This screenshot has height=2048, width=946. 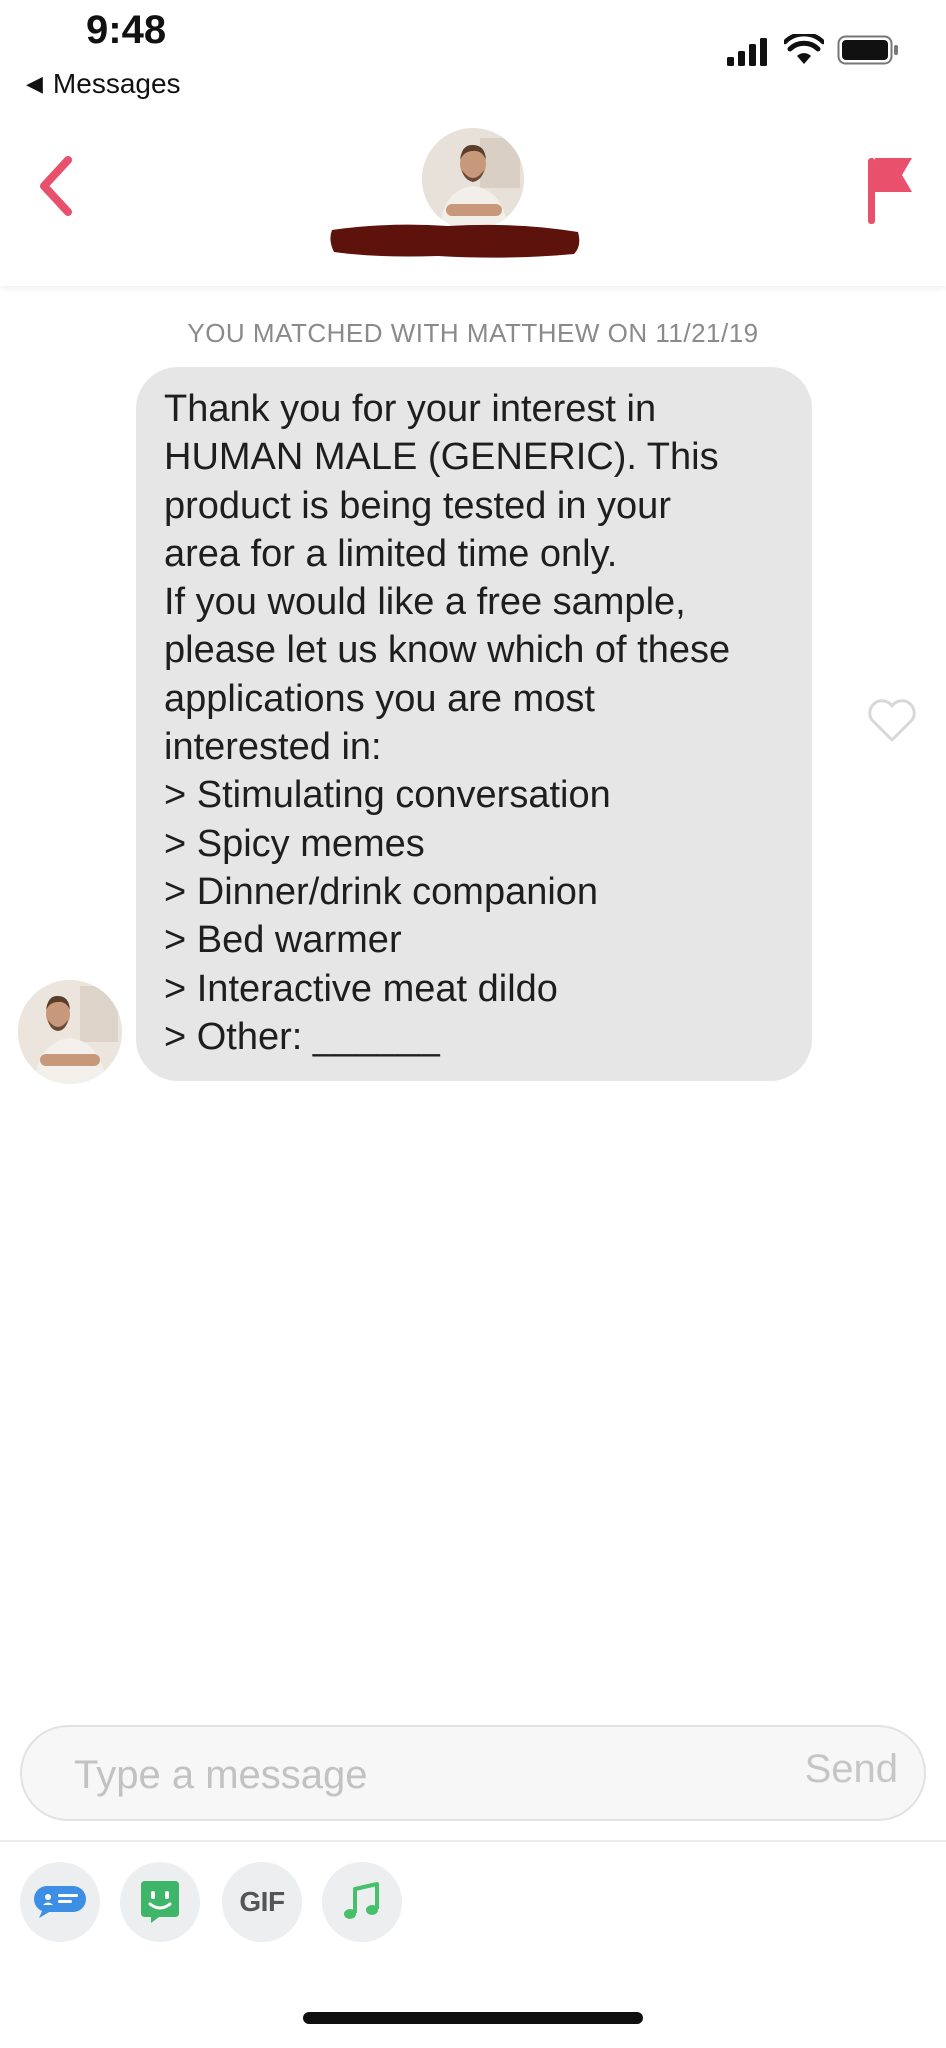 I want to click on chat-header, so click(x=473, y=198).